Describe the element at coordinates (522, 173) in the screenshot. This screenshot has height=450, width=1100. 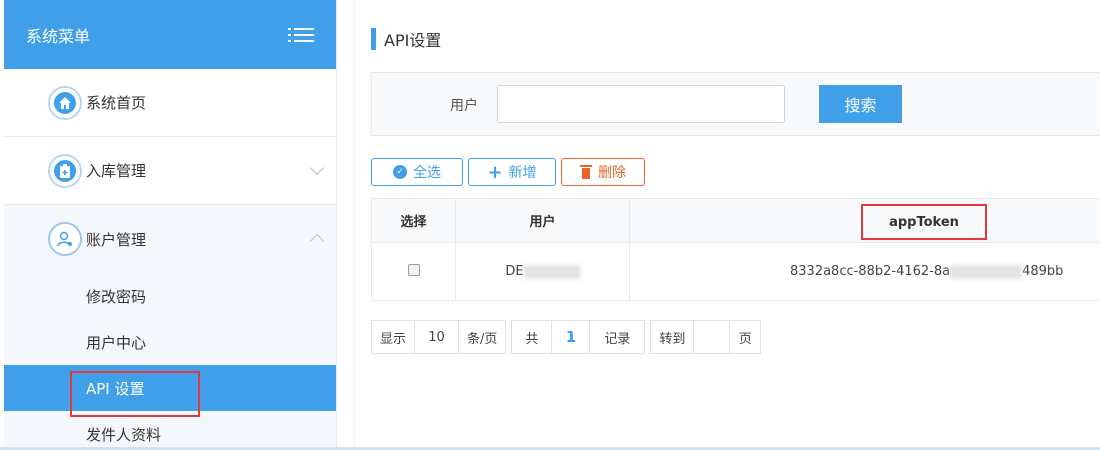
I see `add-label: 新增` at that location.